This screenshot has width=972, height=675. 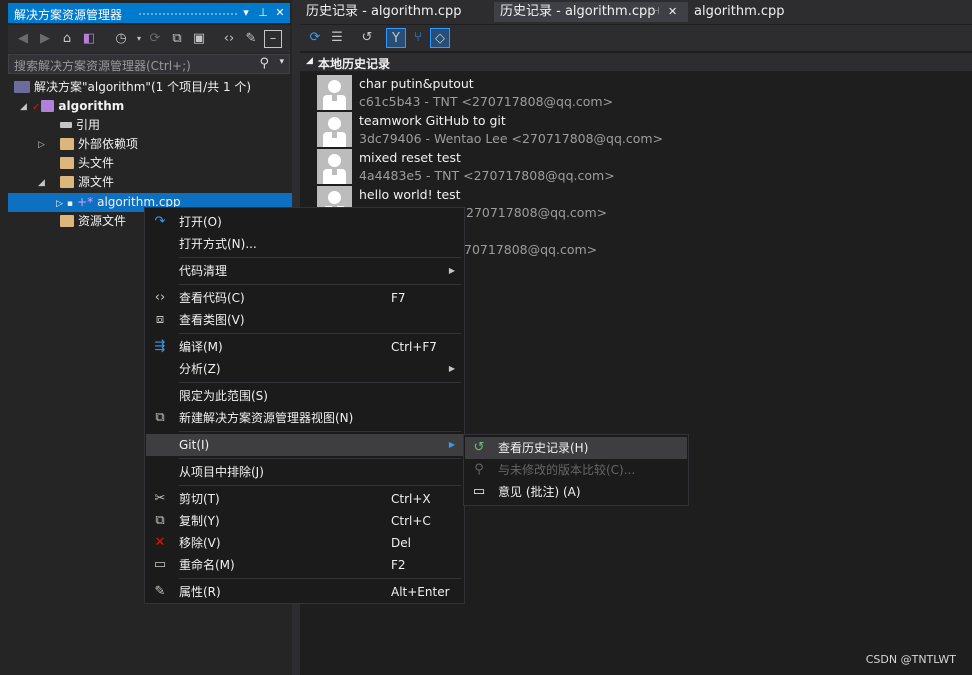 What do you see at coordinates (411, 499) in the screenshot?
I see `menu-shortcut: Ctrl+X` at bounding box center [411, 499].